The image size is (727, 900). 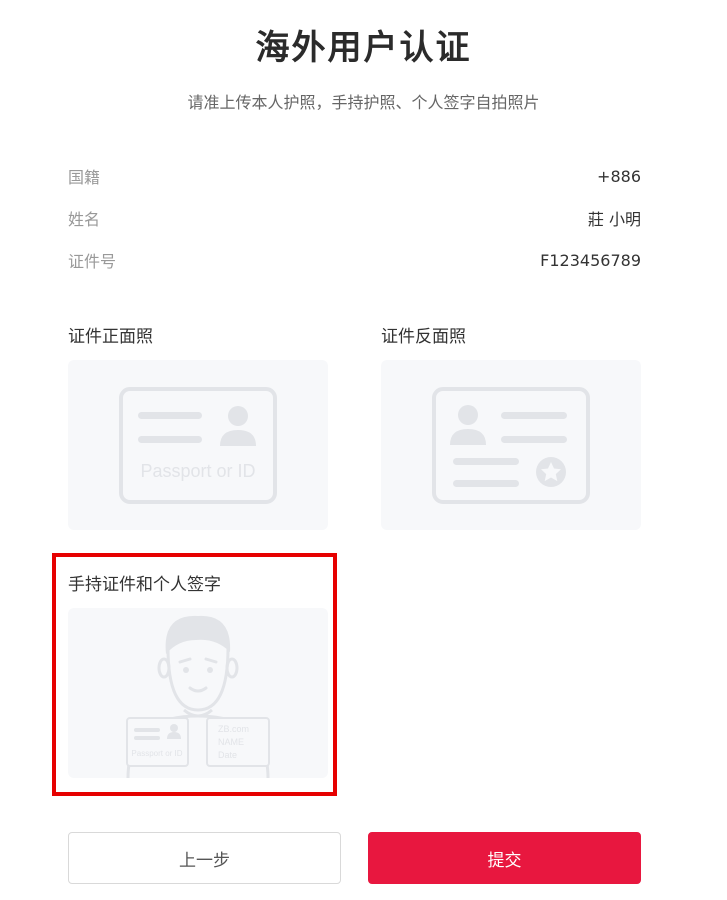 I want to click on id-back-placeholder-icon, so click(x=511, y=445).